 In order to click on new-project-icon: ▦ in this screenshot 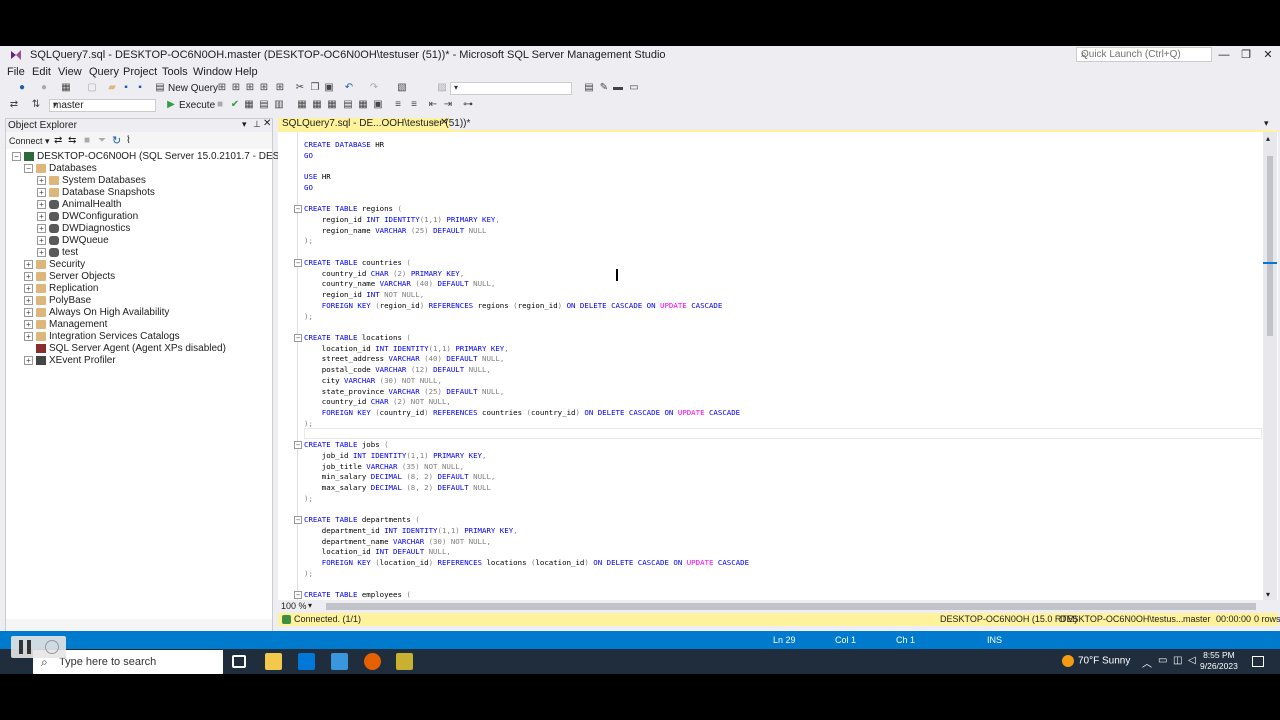, I will do `click(66, 88)`.